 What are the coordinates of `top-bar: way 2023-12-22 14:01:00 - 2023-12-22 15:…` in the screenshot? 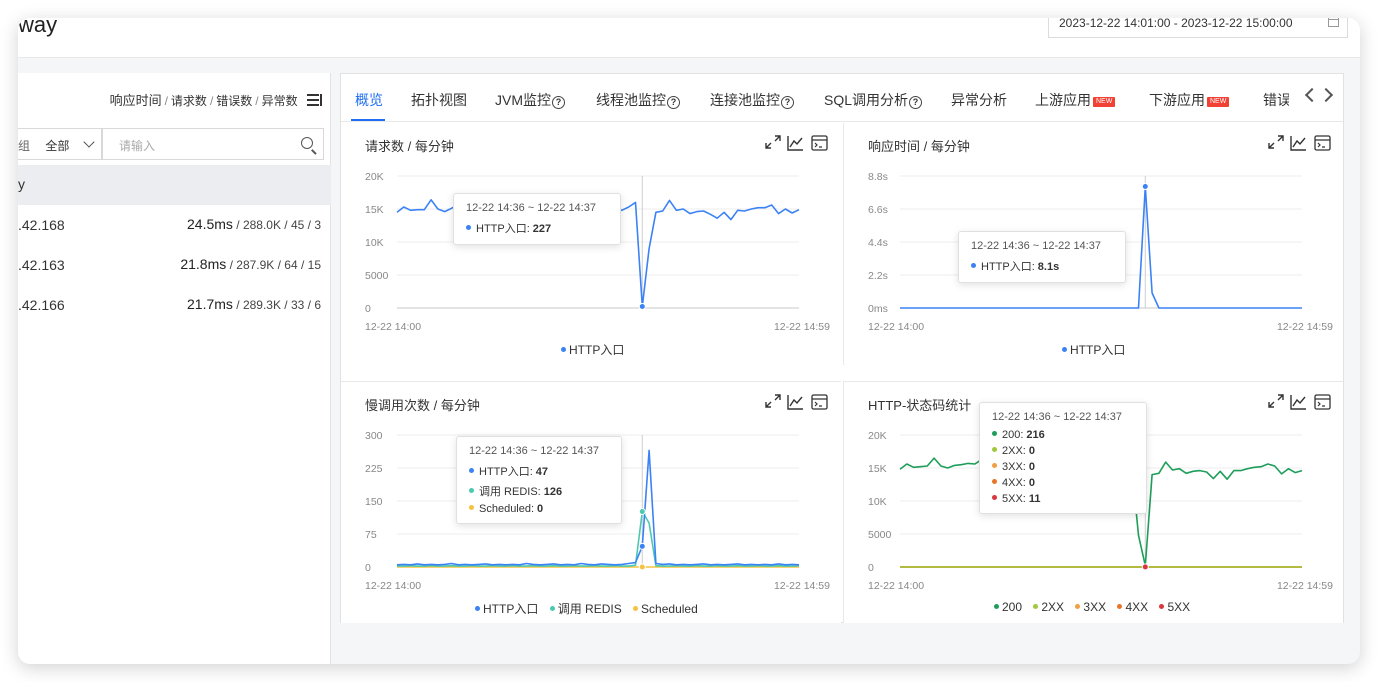 It's located at (689, 38).